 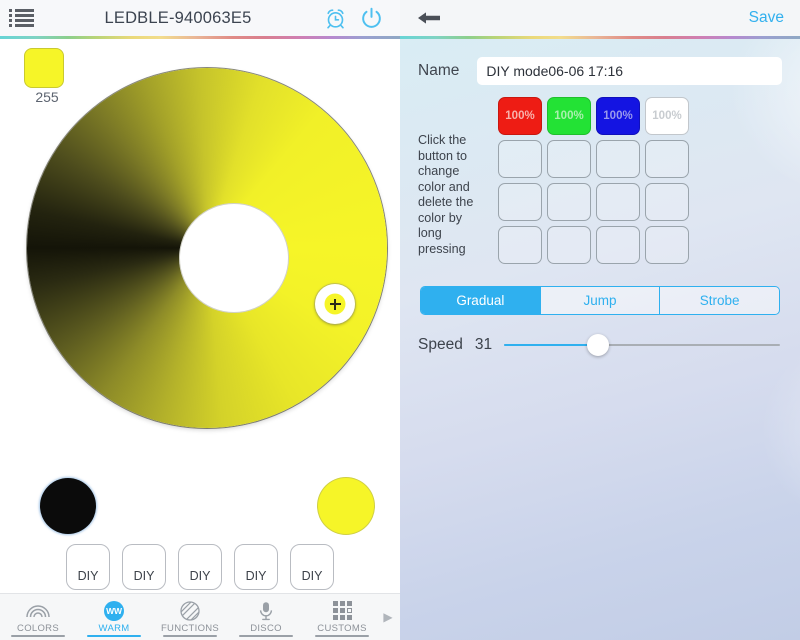 What do you see at coordinates (114, 610) in the screenshot?
I see `ww-circle-icon: WW` at bounding box center [114, 610].